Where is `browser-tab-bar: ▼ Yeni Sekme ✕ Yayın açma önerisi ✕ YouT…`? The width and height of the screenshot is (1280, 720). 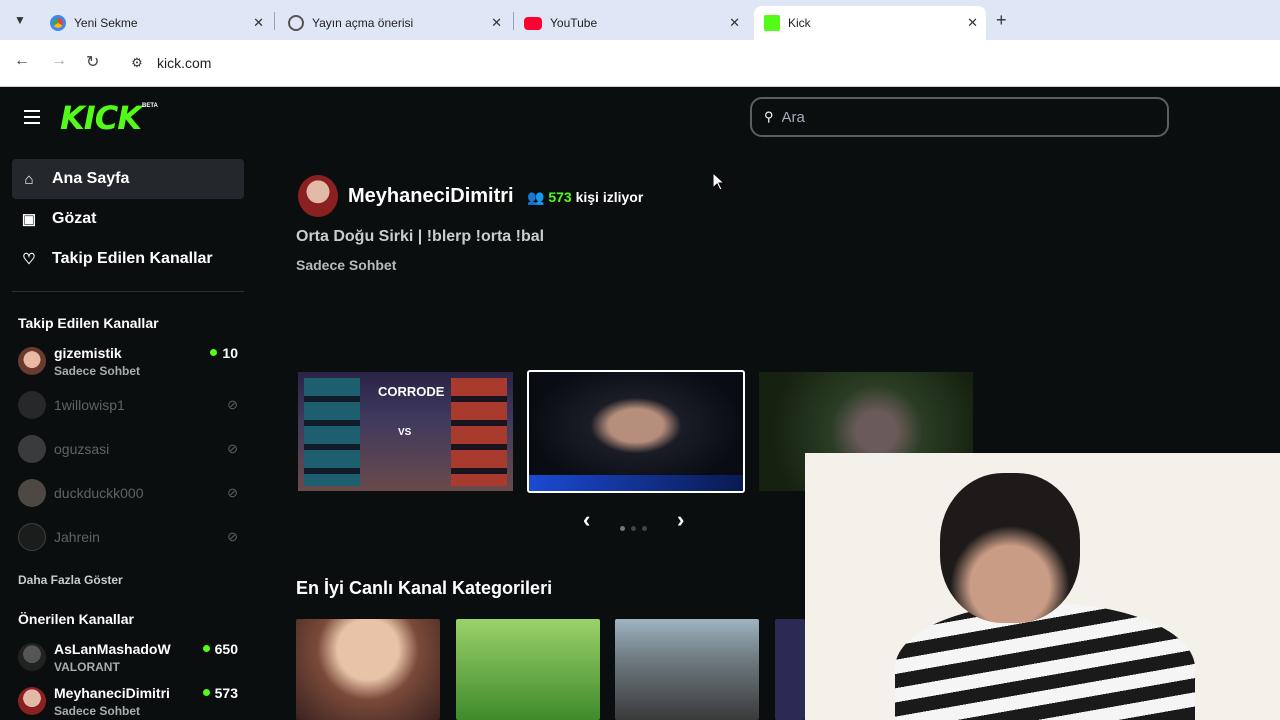
browser-tab-bar: ▼ Yeni Sekme ✕ Yayın açma önerisi ✕ YouT… is located at coordinates (640, 20).